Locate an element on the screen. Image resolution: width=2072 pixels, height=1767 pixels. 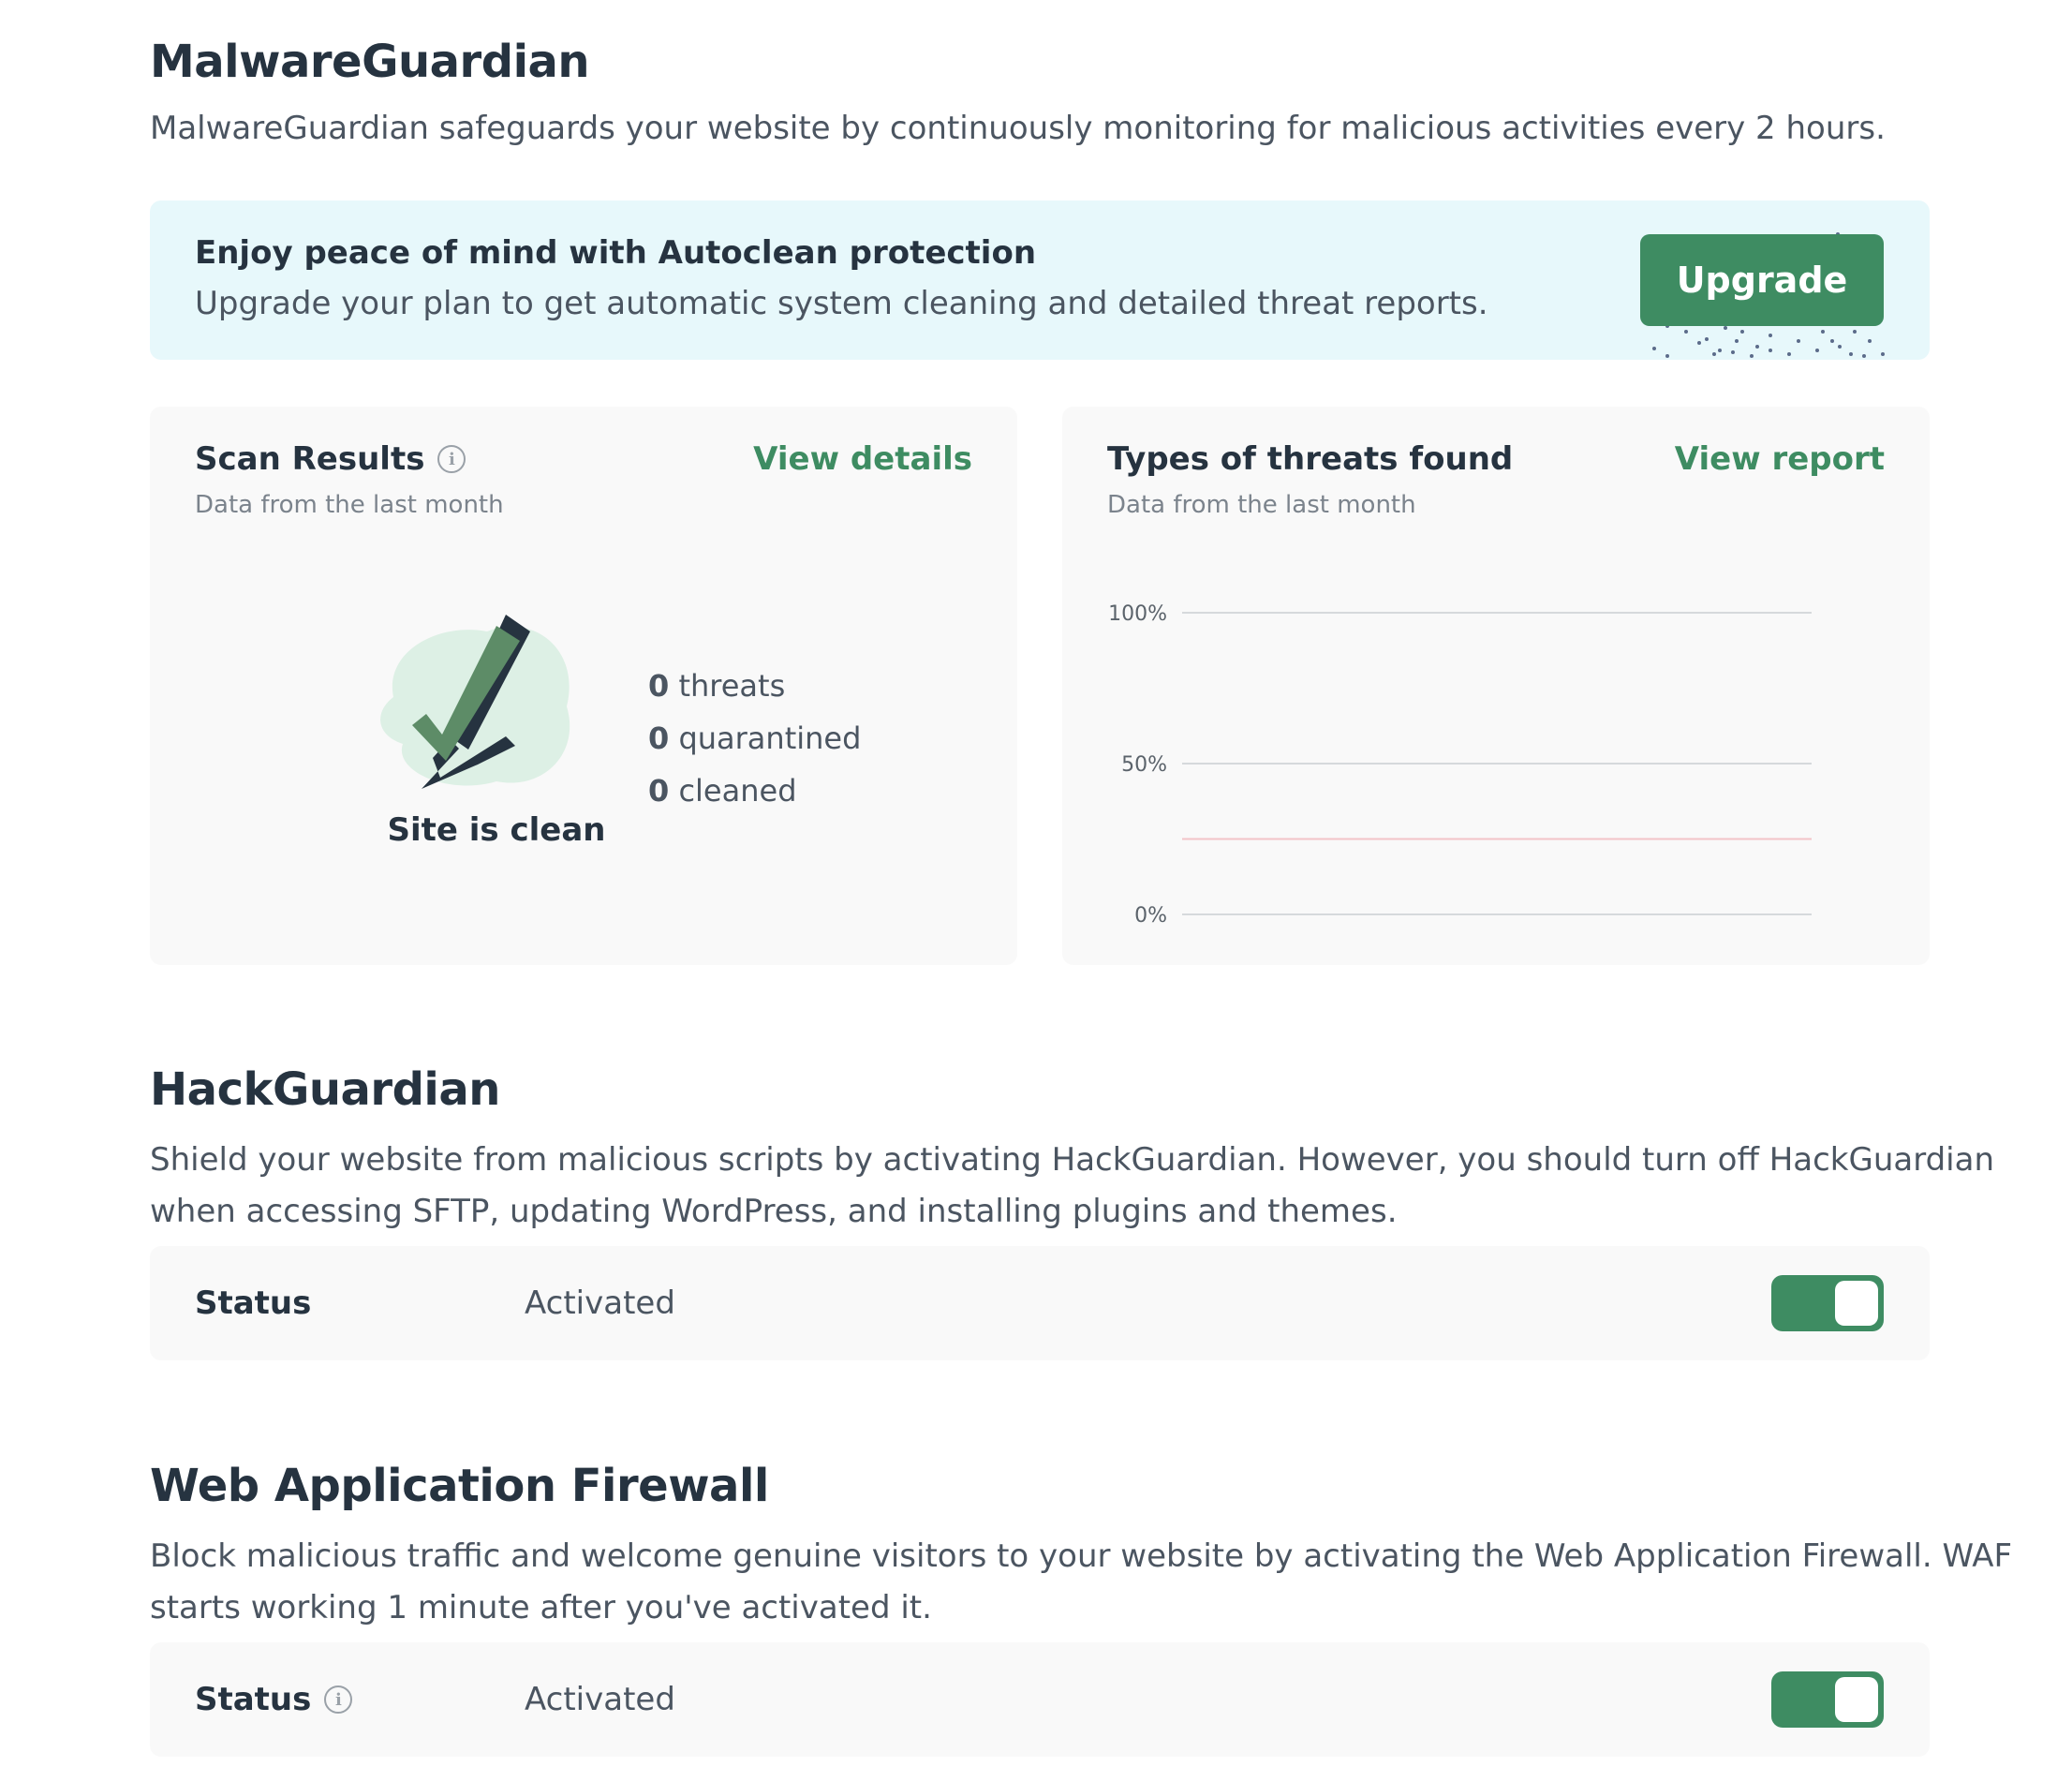
quarantined-stat: 0 quarantined is located at coordinates (755, 738).